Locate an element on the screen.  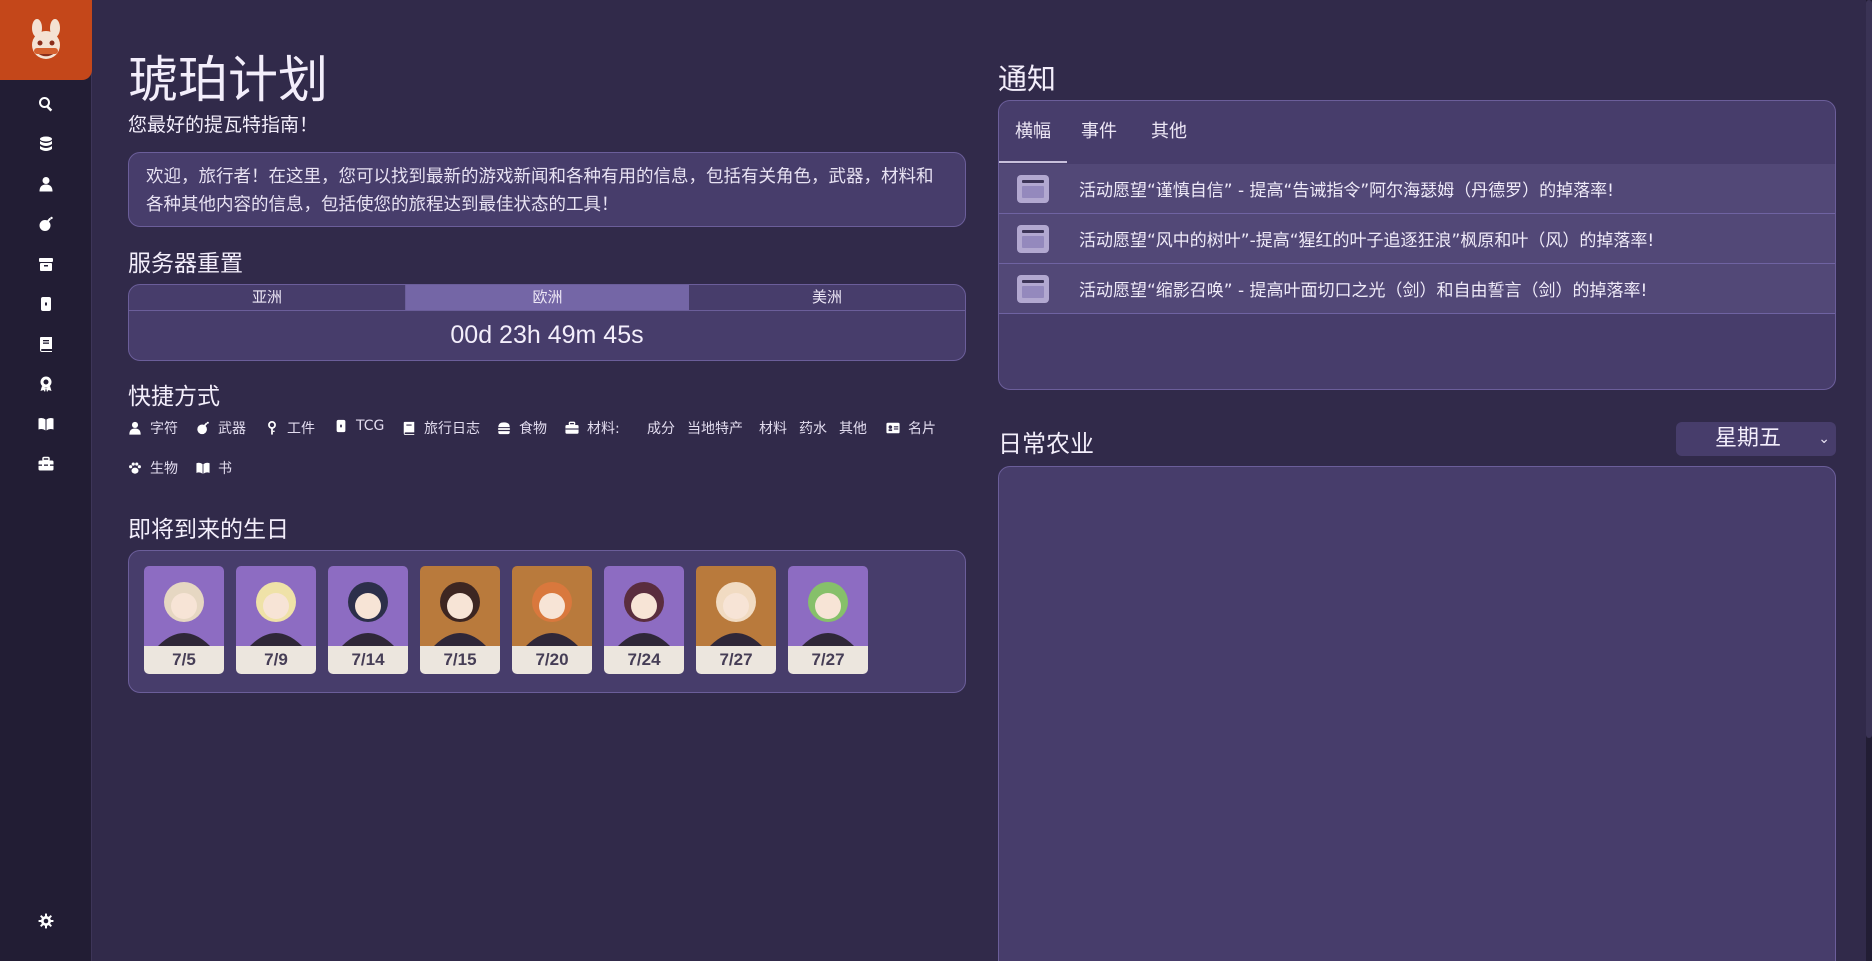
birthday-card: 7/5 is located at coordinates (184, 620).